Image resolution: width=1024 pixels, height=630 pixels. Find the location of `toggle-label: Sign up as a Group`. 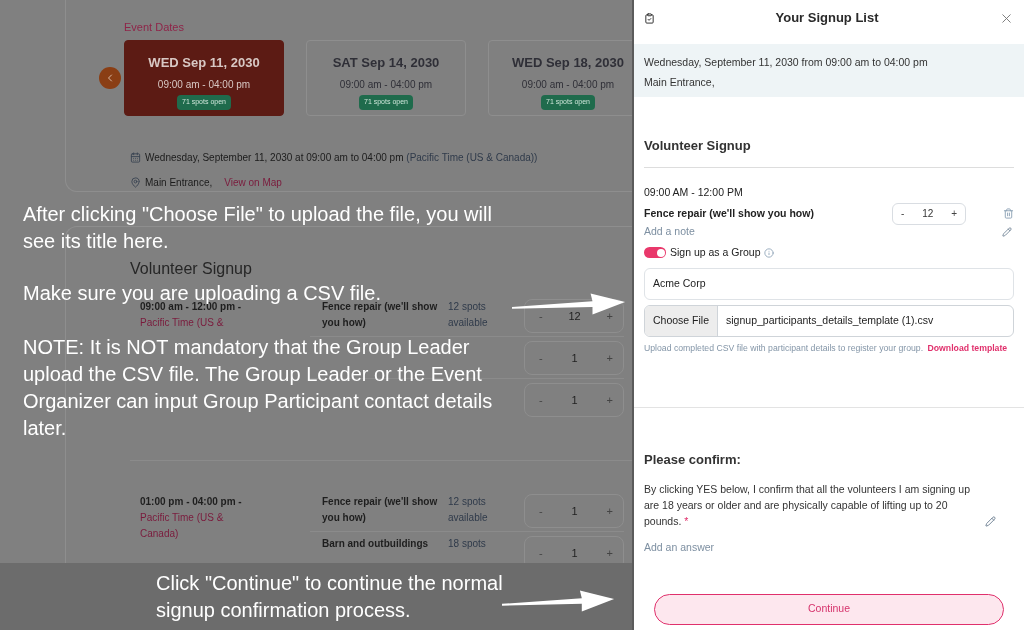

toggle-label: Sign up as a Group is located at coordinates (715, 252).